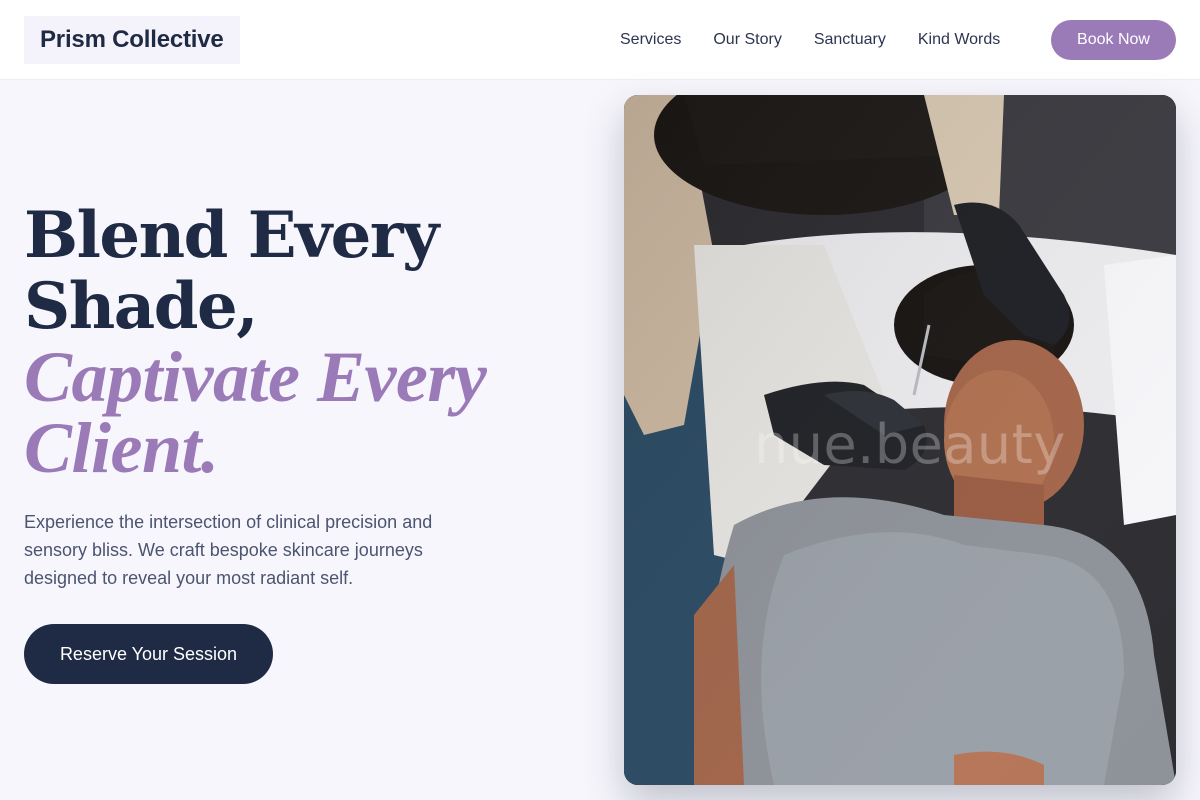 The height and width of the screenshot is (800, 1200). Describe the element at coordinates (148, 654) in the screenshot. I see `reserve-session-button: Reserve Your Session` at that location.